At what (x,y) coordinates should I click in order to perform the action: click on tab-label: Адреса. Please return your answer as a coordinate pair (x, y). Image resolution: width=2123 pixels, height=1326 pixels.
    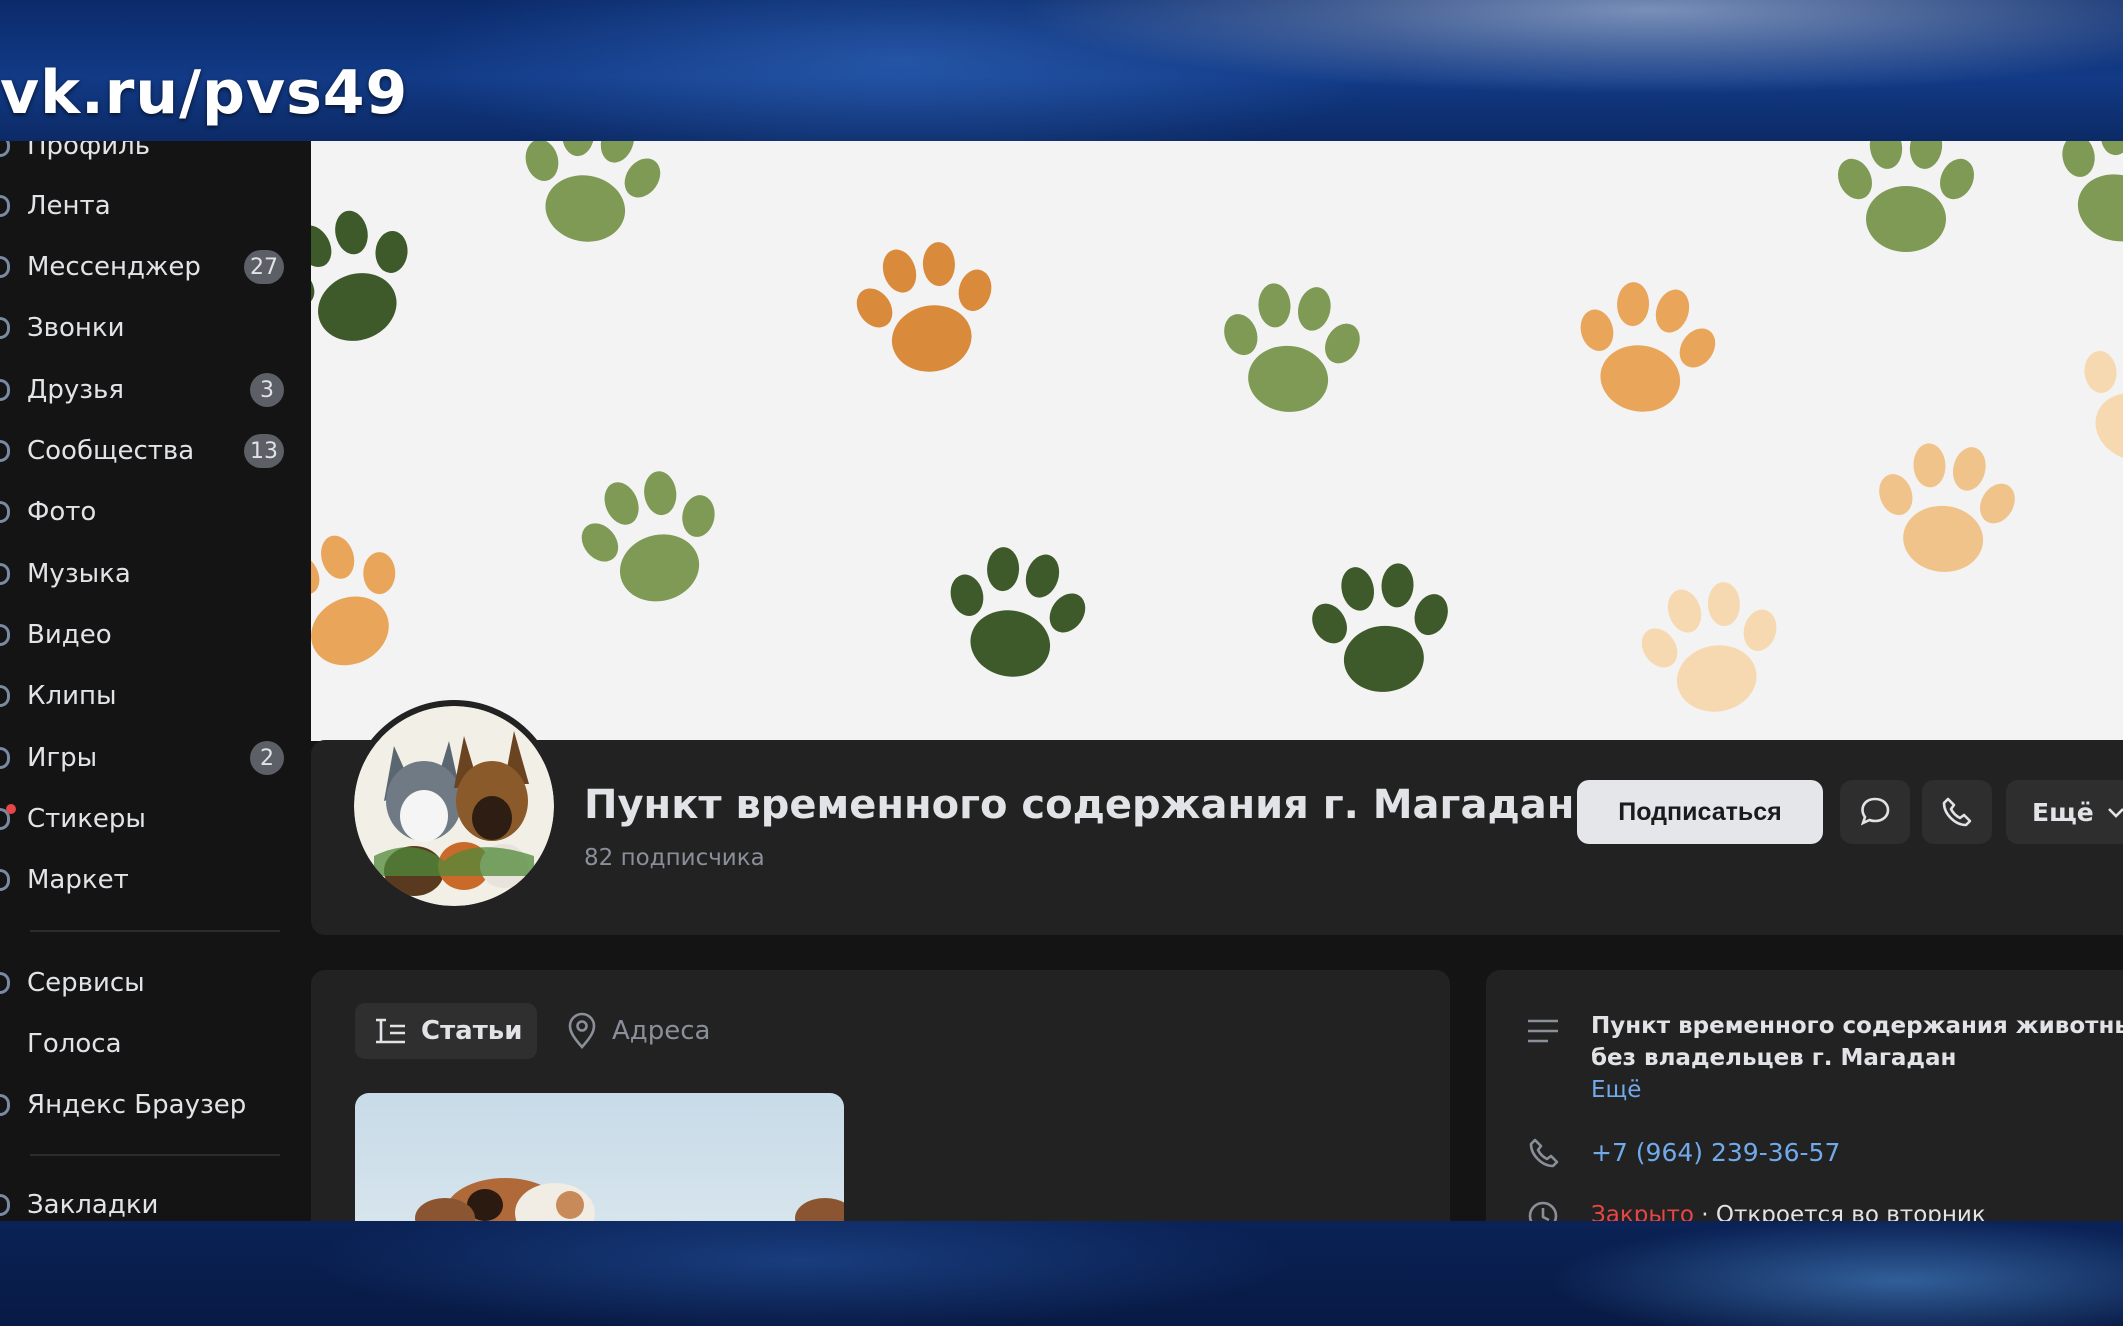
    Looking at the image, I should click on (661, 1031).